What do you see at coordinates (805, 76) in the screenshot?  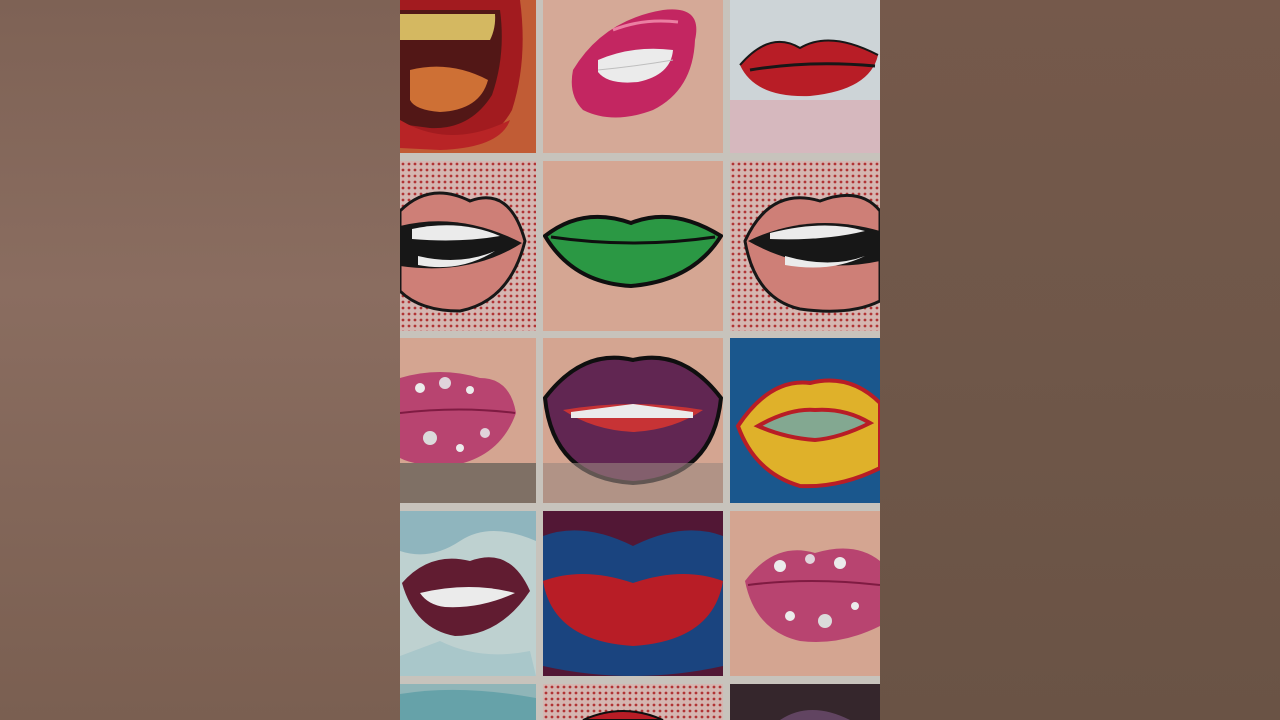 I see `tile-red-sketch-lips` at bounding box center [805, 76].